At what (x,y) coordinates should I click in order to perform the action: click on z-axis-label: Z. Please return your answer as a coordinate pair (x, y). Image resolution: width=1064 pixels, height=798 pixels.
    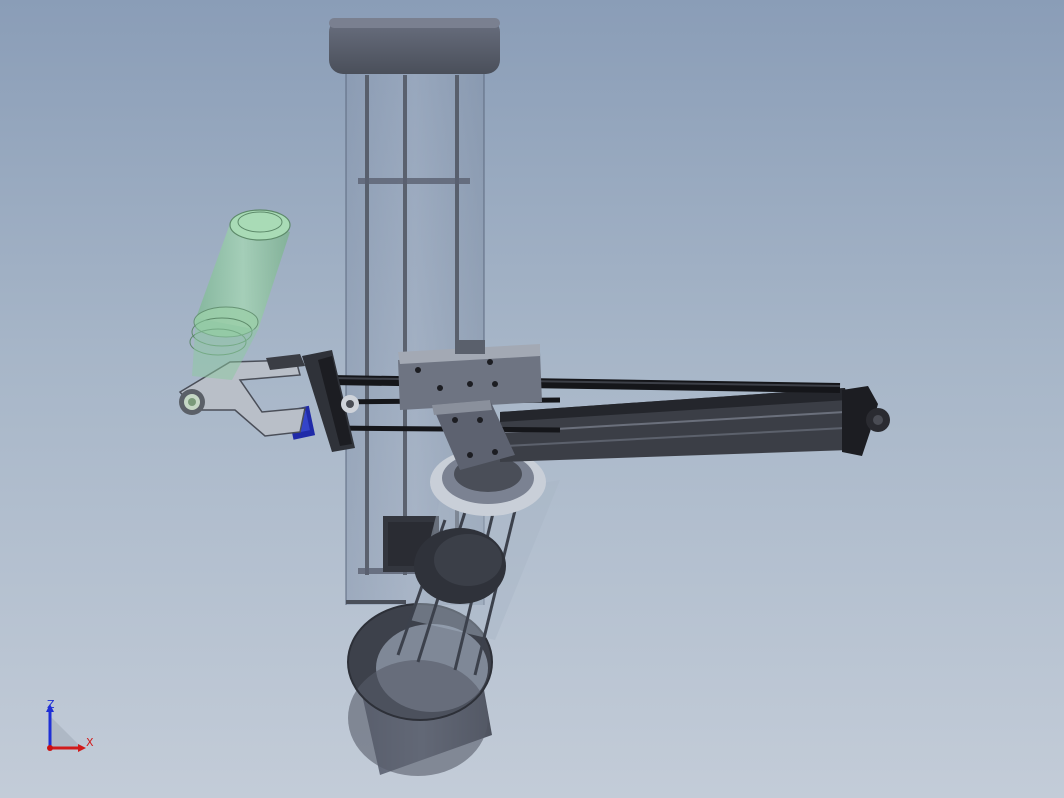
    Looking at the image, I should click on (51, 704).